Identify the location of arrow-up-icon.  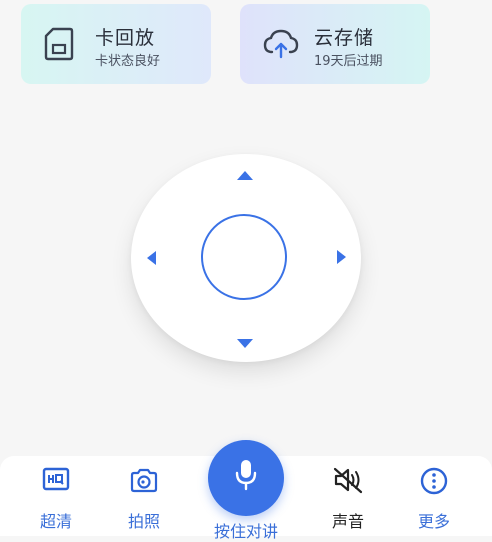
(245, 175).